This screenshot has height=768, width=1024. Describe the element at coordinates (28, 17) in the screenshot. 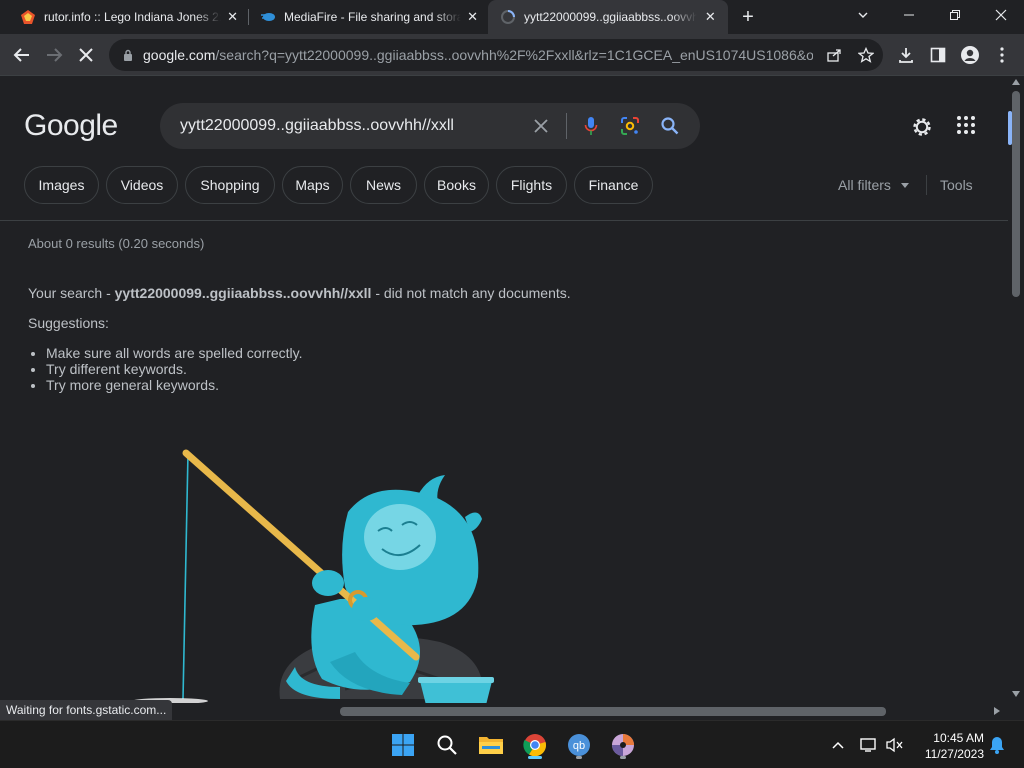

I see `rutor-icon` at that location.